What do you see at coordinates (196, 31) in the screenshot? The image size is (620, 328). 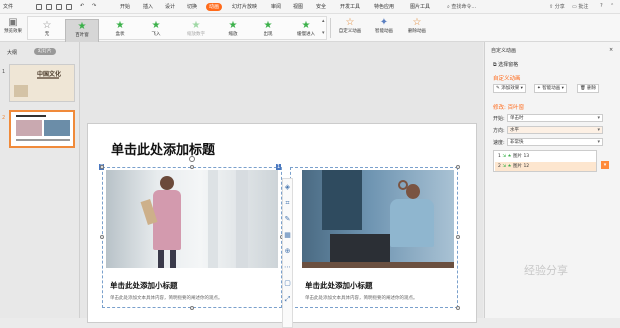 I see `effect-zoom-number: ★ 缩放数字` at bounding box center [196, 31].